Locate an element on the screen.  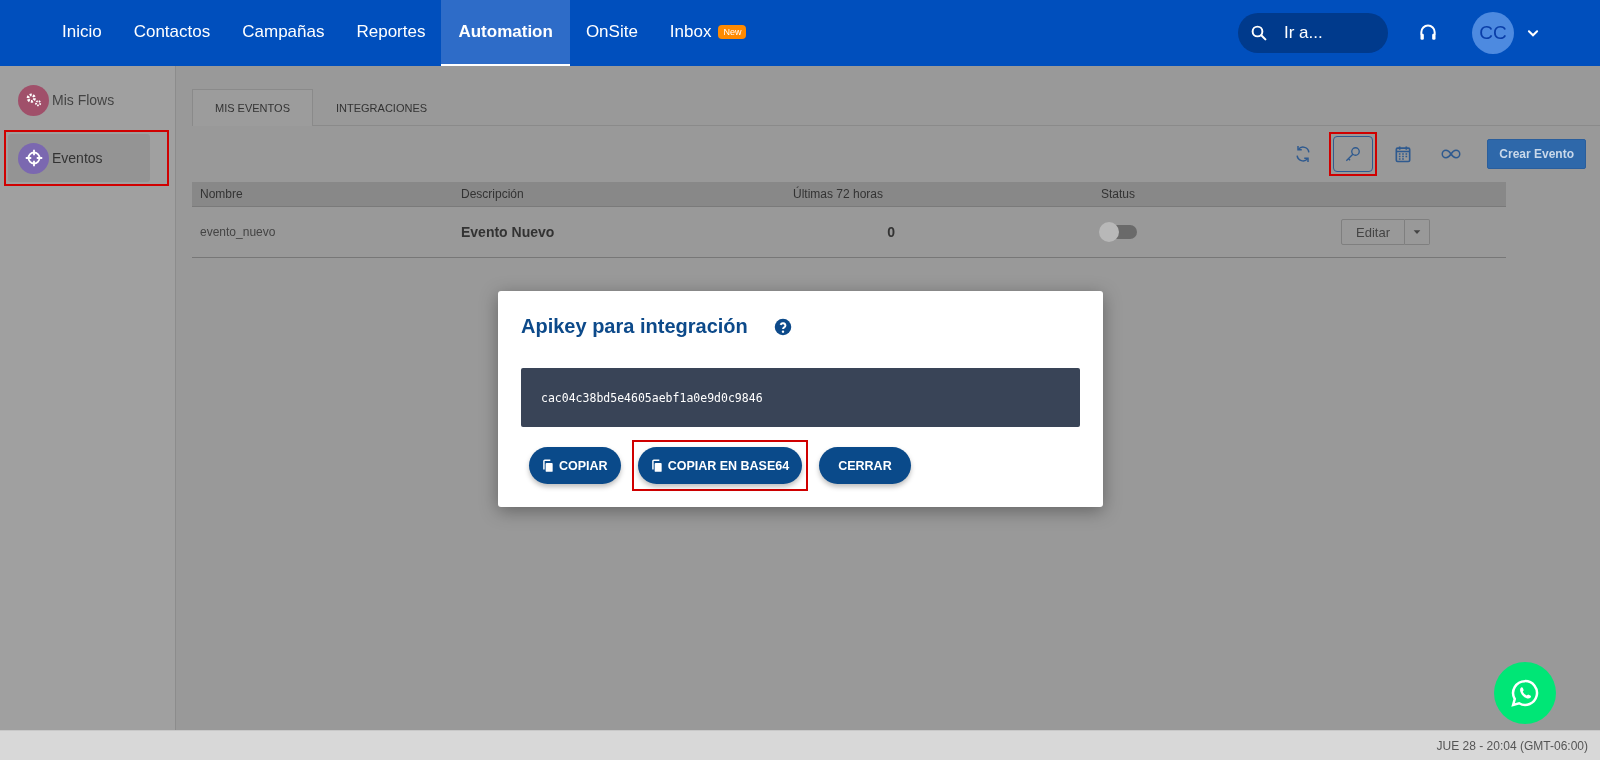
nav-item: Automation is located at coordinates (505, 33).